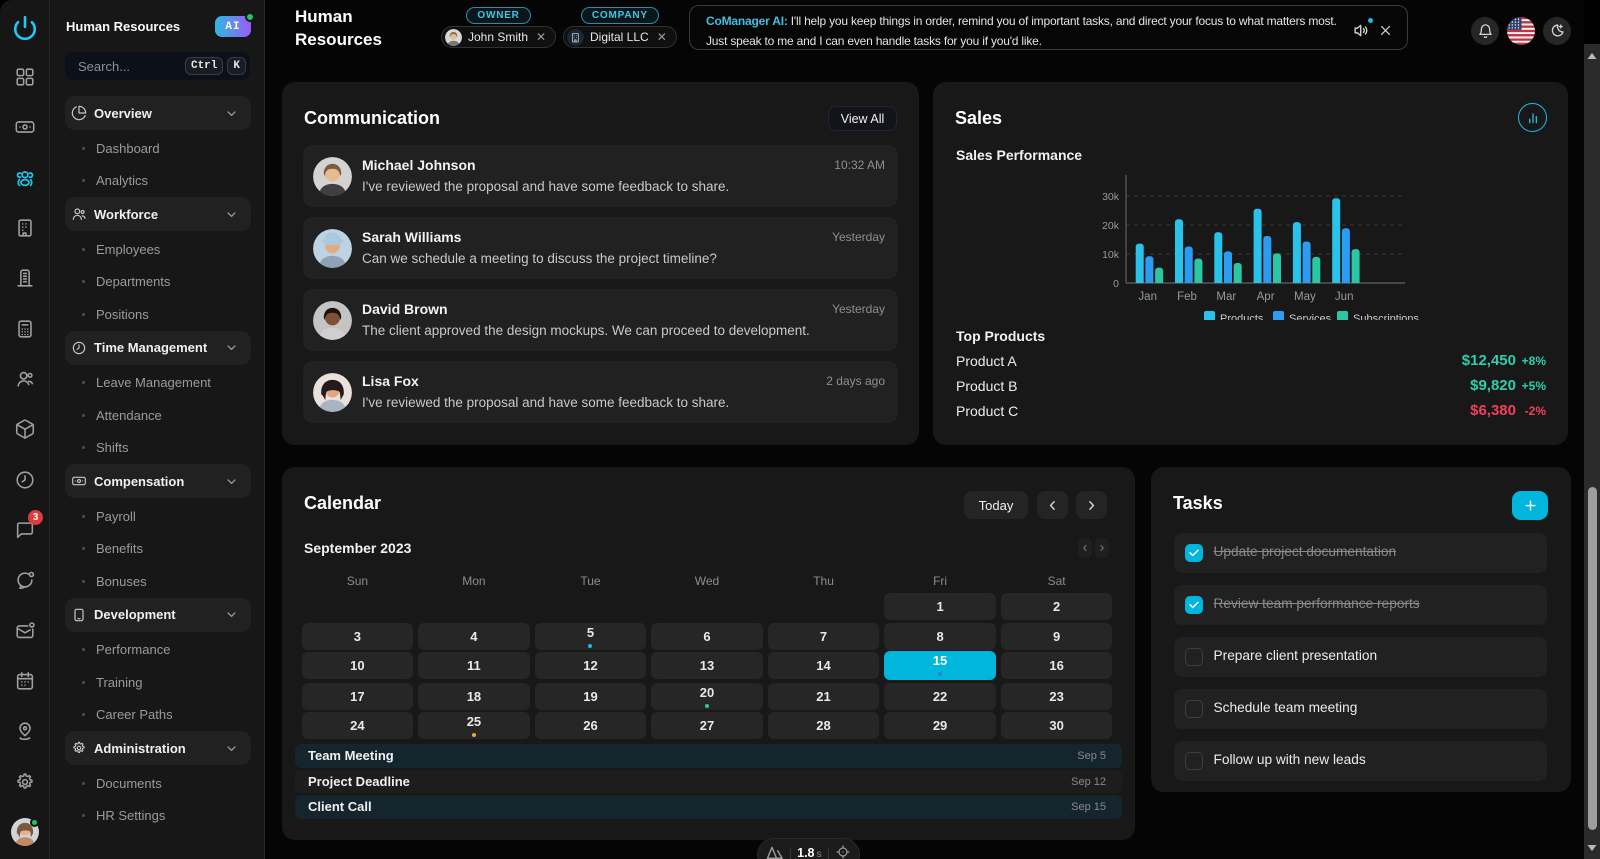  What do you see at coordinates (1242, 316) in the screenshot?
I see `svg-text: Products` at bounding box center [1242, 316].